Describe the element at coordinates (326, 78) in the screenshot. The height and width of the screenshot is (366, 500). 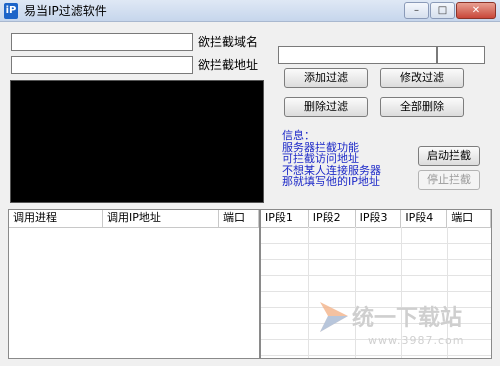
I see `add-filter-button: 添加过滤` at that location.